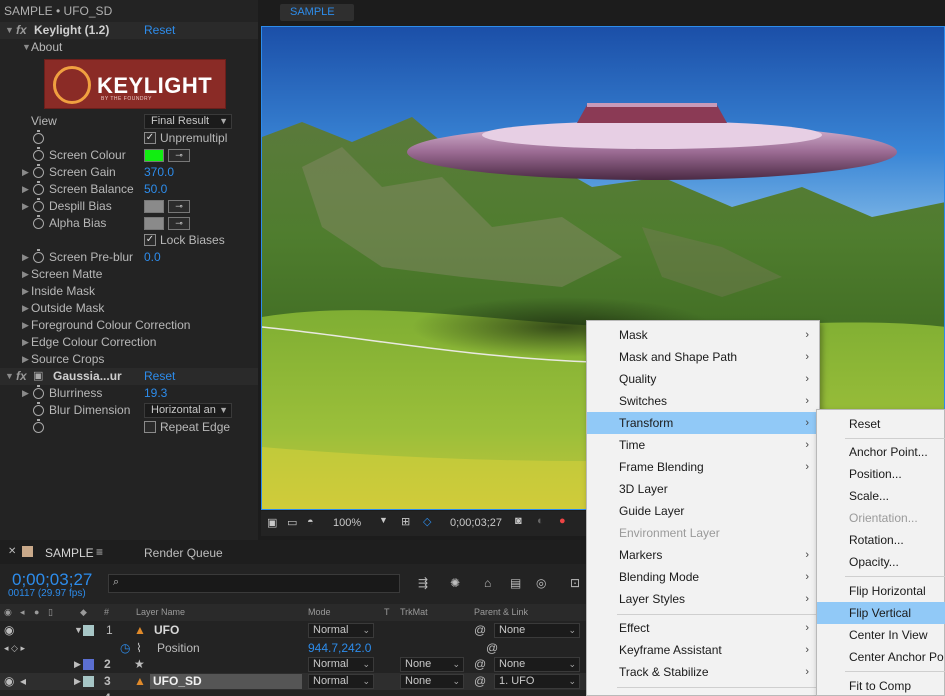 This screenshot has width=945, height=696. I want to click on mask-icon: ◓, so click(310, 522).